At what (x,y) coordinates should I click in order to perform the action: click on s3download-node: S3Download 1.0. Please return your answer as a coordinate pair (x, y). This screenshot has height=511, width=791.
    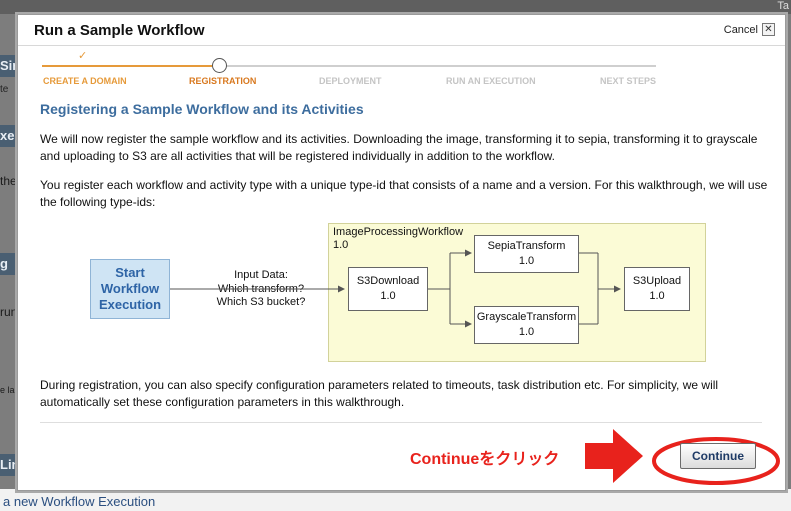
    Looking at the image, I should click on (388, 289).